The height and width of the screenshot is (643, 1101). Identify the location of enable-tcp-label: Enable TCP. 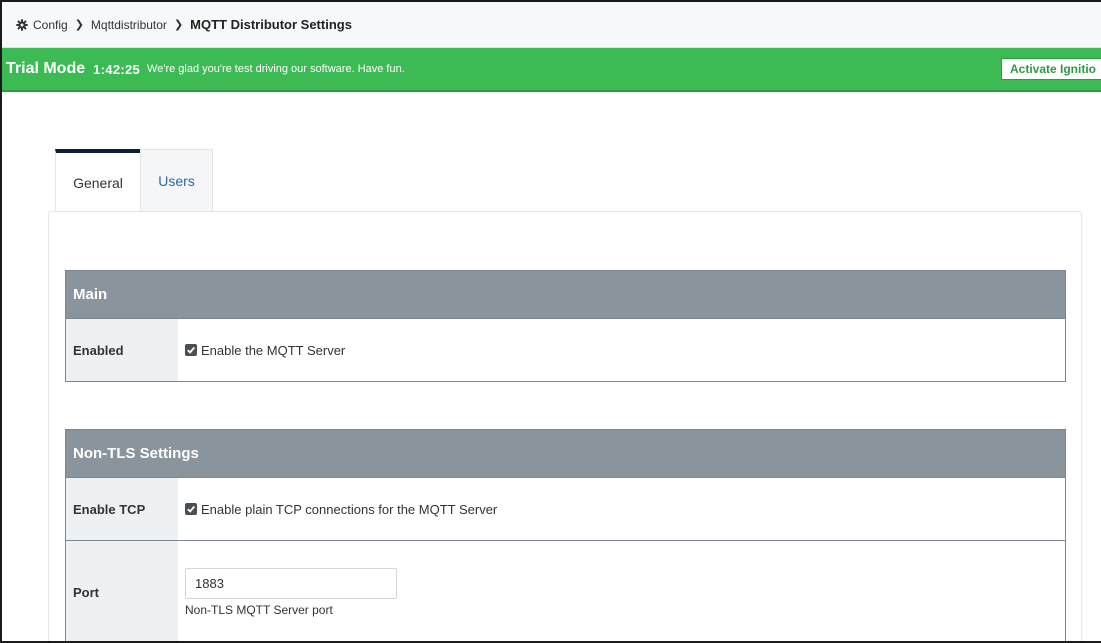
(122, 509).